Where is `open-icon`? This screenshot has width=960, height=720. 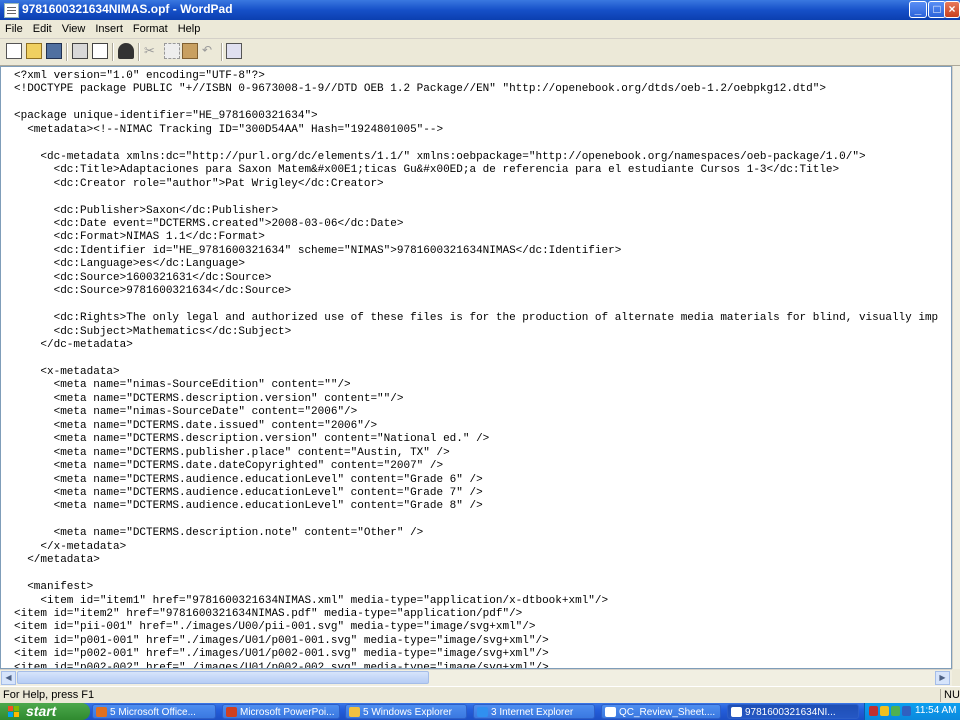
open-icon is located at coordinates (34, 51).